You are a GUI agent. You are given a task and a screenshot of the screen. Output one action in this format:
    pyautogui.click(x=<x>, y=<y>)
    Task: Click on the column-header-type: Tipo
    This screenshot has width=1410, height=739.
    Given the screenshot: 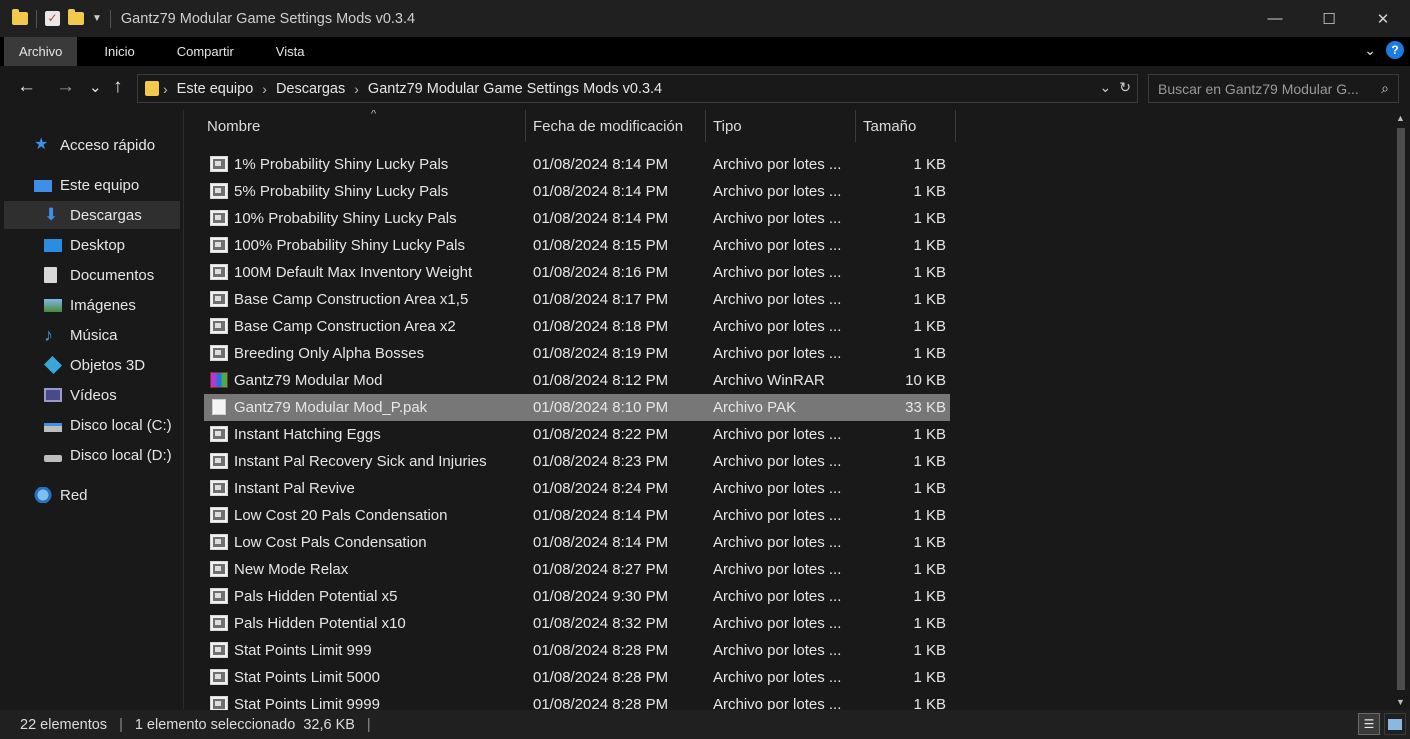 What is the action you would take?
    pyautogui.click(x=780, y=126)
    